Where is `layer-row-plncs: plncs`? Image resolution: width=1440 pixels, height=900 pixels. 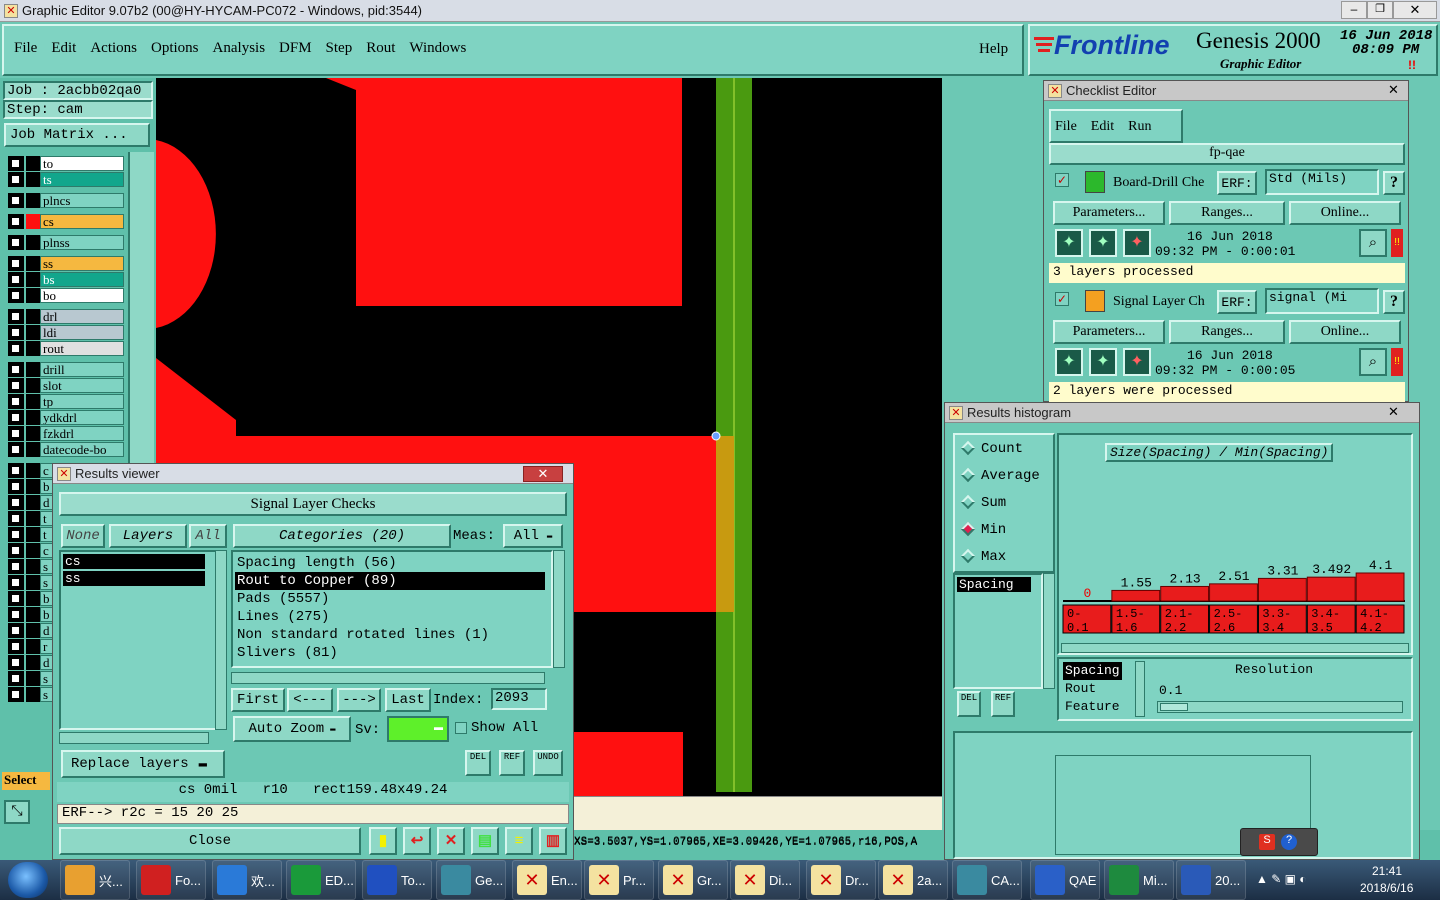 layer-row-plncs: plncs is located at coordinates (67, 200).